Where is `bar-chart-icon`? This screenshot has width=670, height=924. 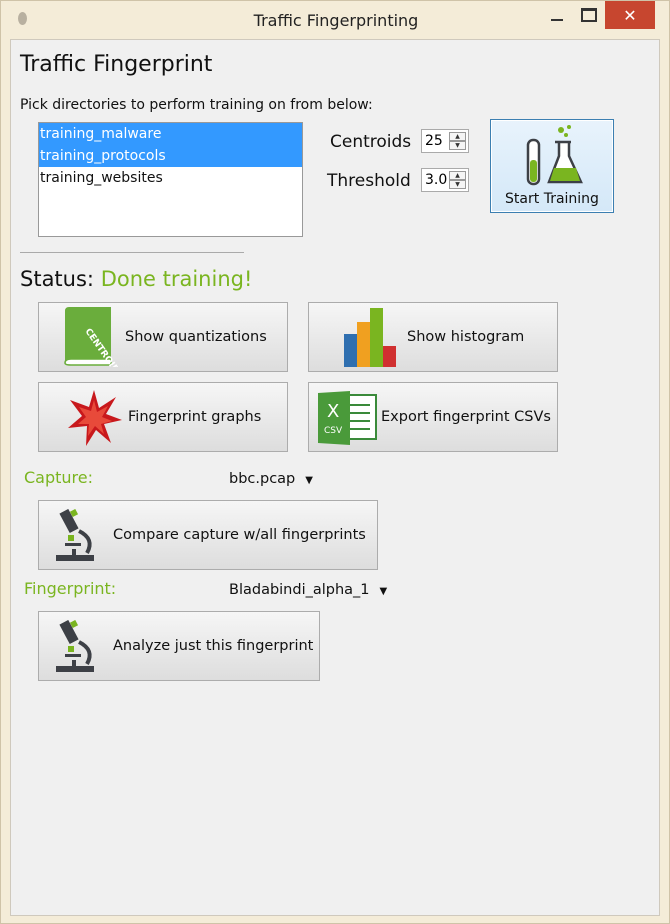 bar-chart-icon is located at coordinates (370, 337).